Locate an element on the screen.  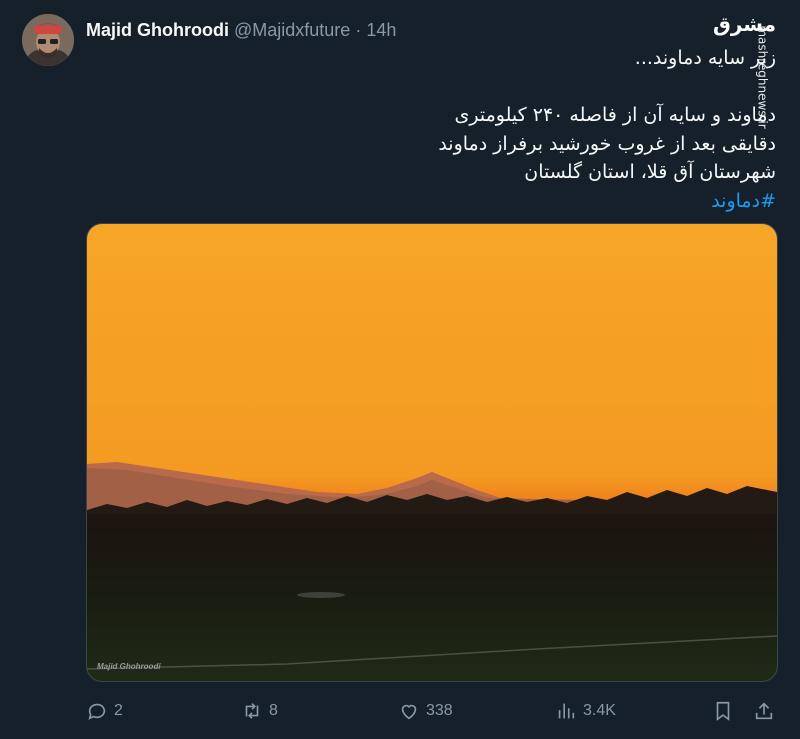
views-count: 3.4K is located at coordinates (599, 710).